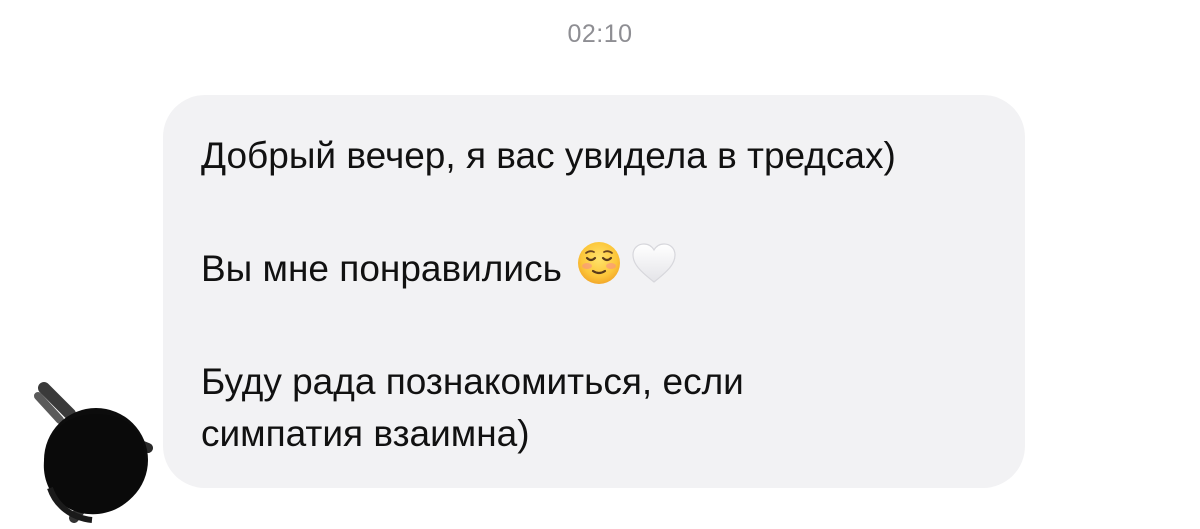 The height and width of the screenshot is (529, 1200). I want to click on message-text-line: симпатия взаимна), so click(365, 433).